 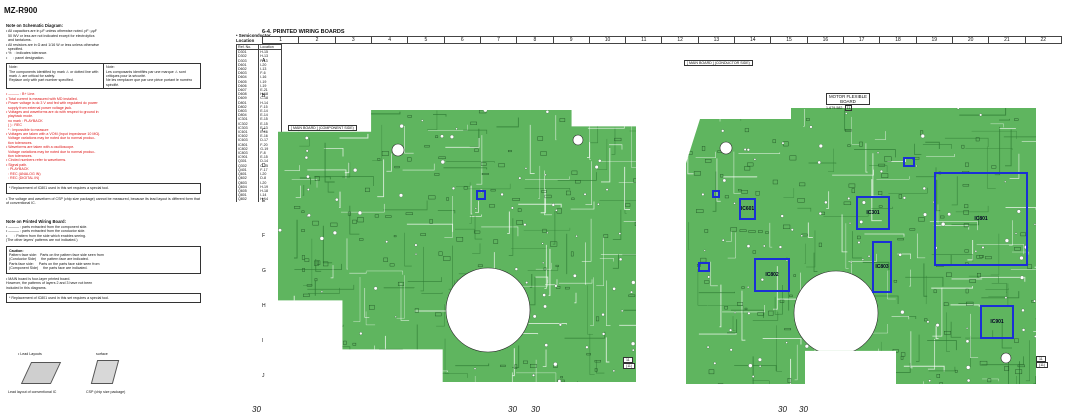 I want to click on ic803-label: IC803, so click(x=882, y=267).